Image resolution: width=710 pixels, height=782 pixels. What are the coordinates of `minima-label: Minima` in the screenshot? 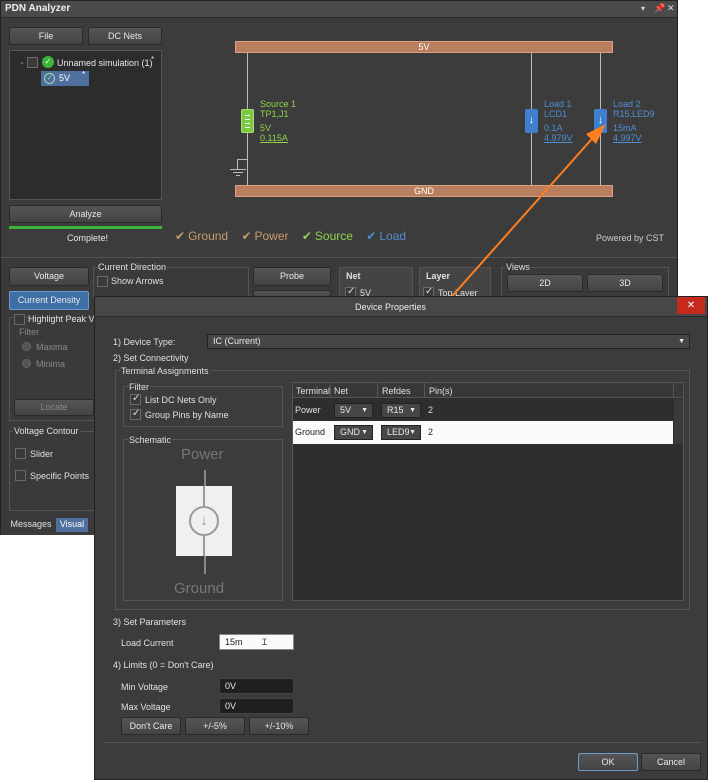 It's located at (51, 364).